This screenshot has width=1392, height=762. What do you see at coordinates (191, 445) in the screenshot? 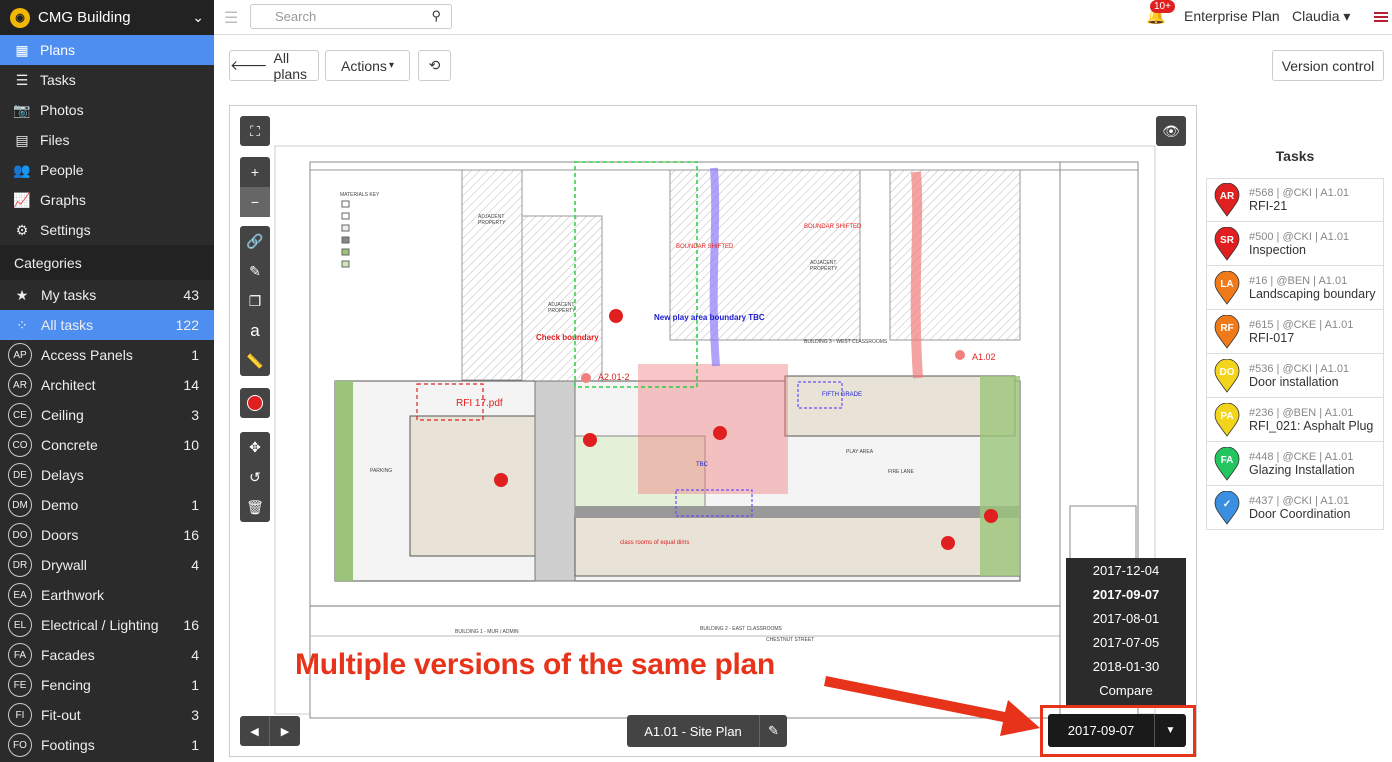
I see `category-count: 10` at bounding box center [191, 445].